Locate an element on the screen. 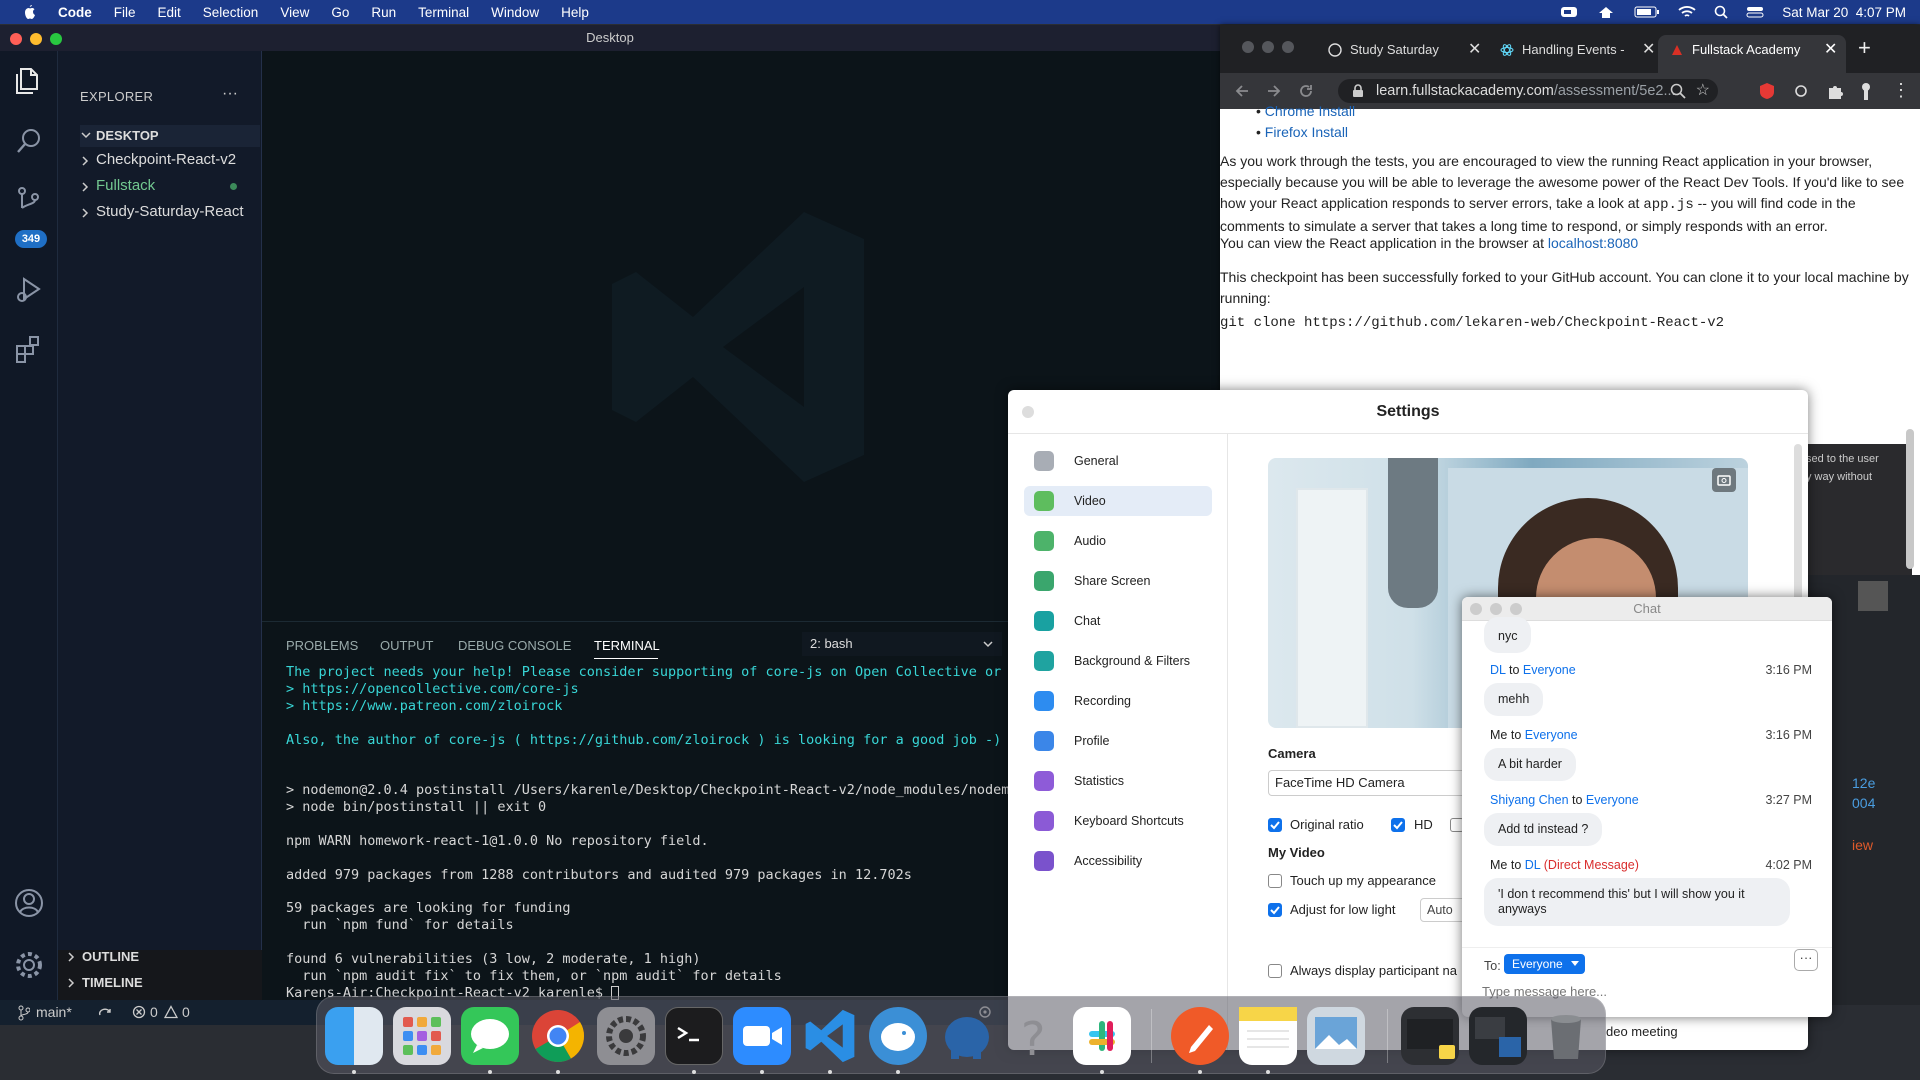 This screenshot has width=1920, height=1080. profile-avatar-icon is located at coordinates (1866, 91).